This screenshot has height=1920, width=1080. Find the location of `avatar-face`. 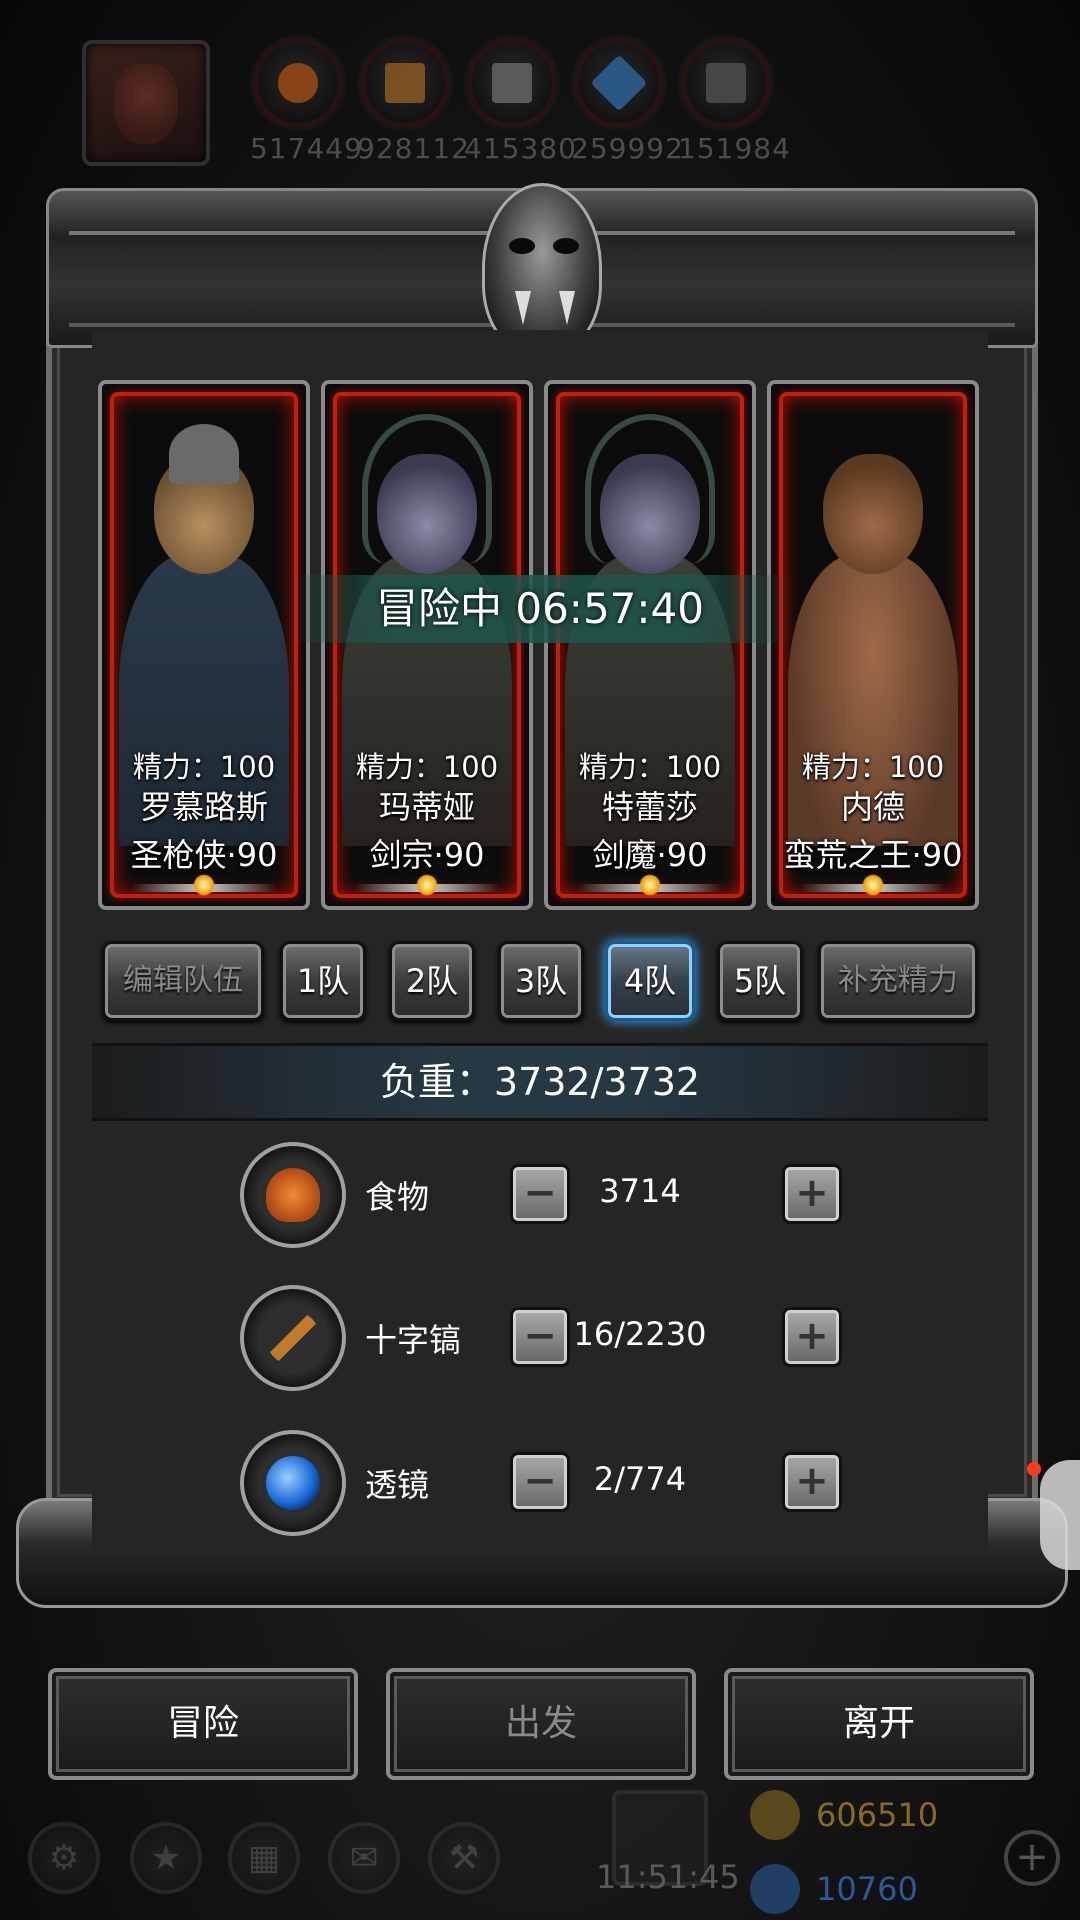

avatar-face is located at coordinates (146, 104).